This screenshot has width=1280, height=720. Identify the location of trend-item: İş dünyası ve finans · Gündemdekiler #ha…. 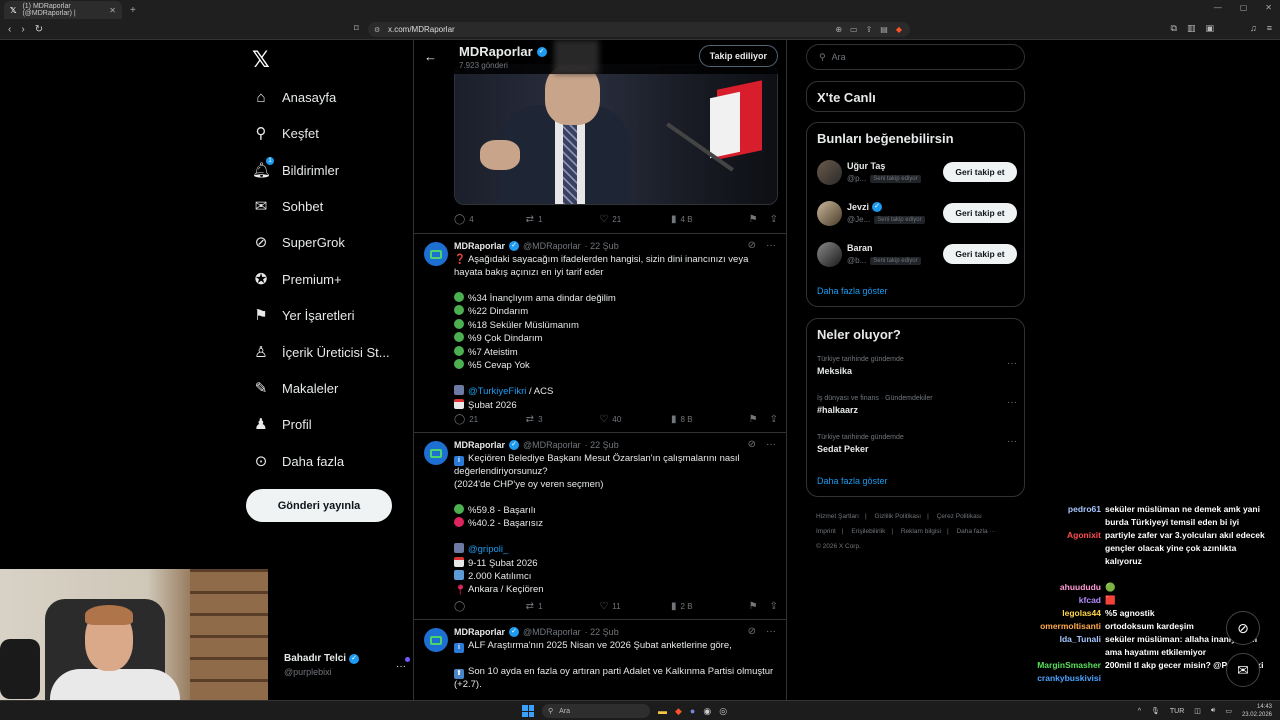
(917, 405).